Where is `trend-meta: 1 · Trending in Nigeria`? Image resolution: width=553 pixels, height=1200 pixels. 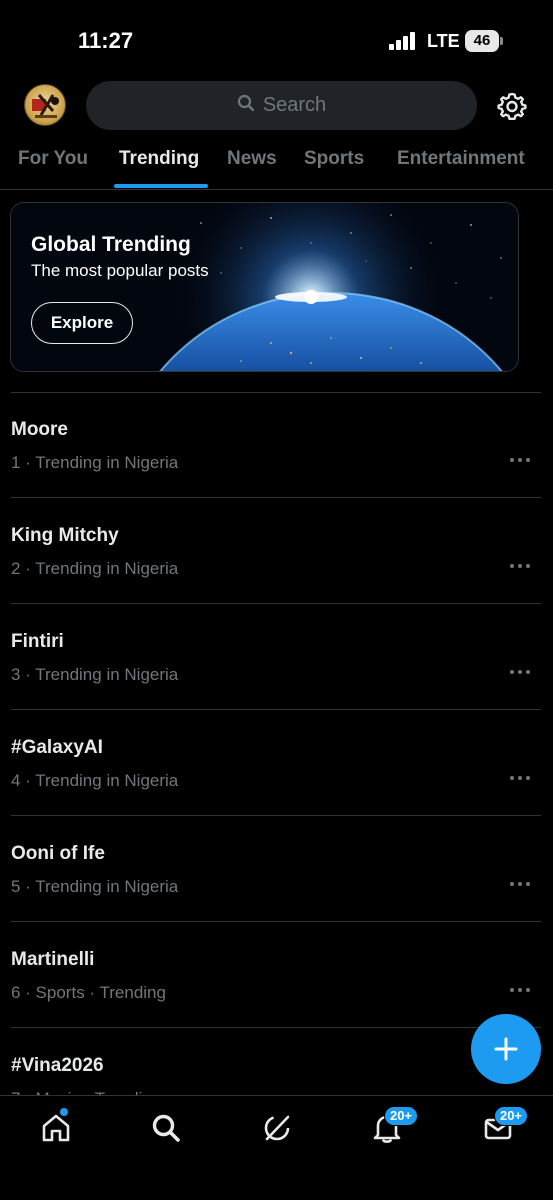 trend-meta: 1 · Trending in Nigeria is located at coordinates (95, 462).